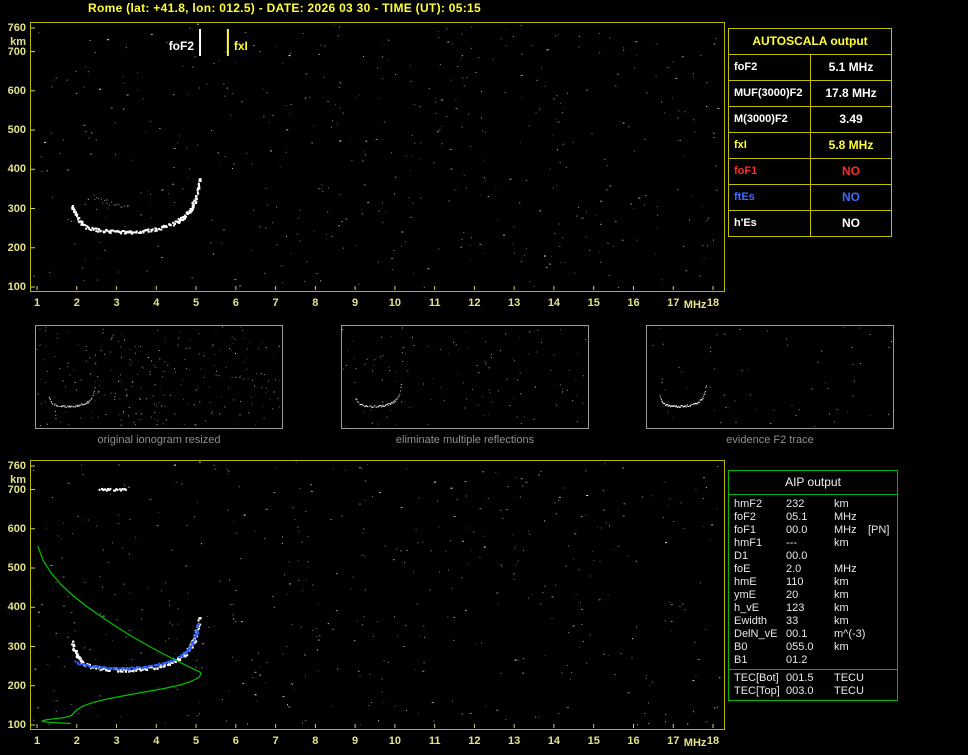  Describe the element at coordinates (16, 169) in the screenshot. I see `y-axis-tick-label: 400` at that location.